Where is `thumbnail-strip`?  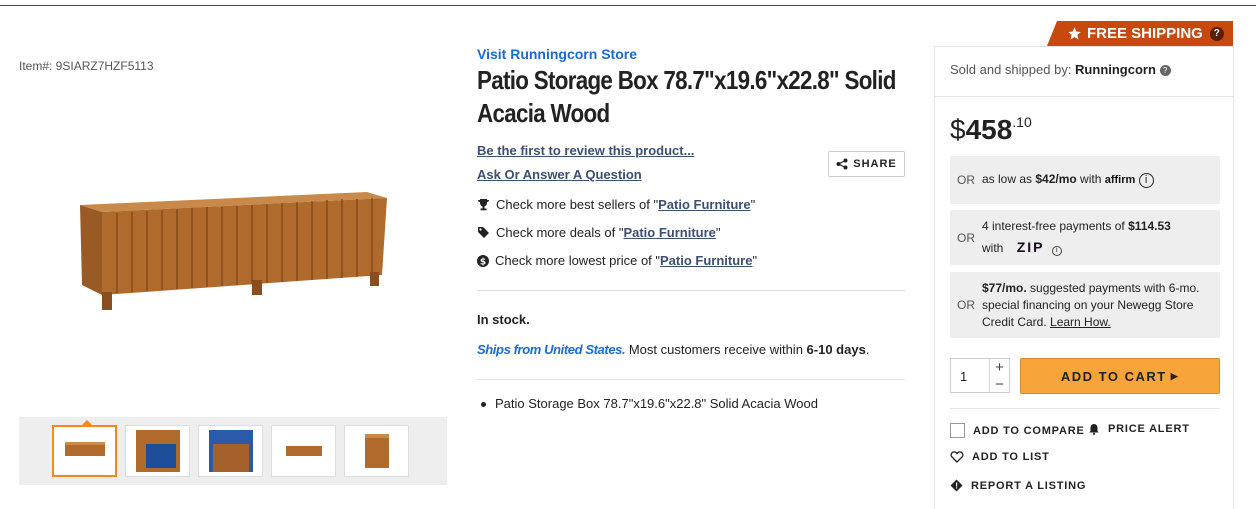 thumbnail-strip is located at coordinates (233, 451).